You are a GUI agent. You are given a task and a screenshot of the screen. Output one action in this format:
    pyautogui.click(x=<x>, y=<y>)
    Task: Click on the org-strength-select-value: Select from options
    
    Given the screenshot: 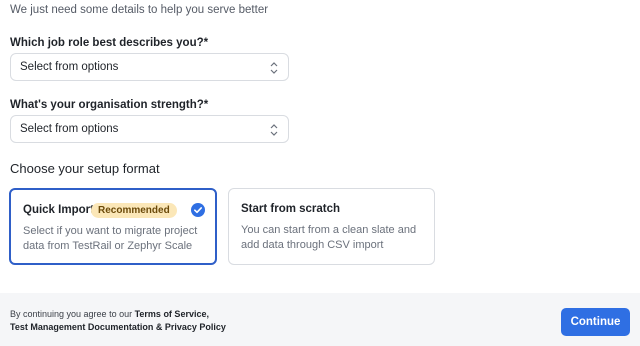 What is the action you would take?
    pyautogui.click(x=69, y=129)
    